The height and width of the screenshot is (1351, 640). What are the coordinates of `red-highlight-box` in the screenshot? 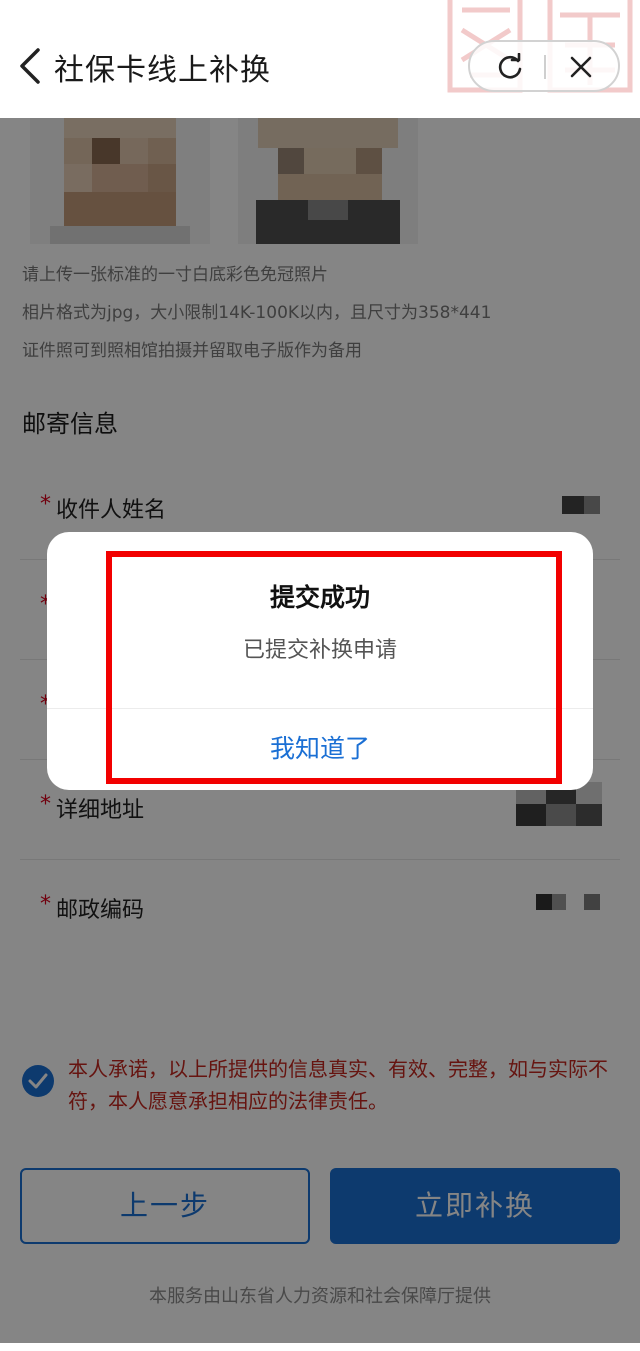 It's located at (334, 667).